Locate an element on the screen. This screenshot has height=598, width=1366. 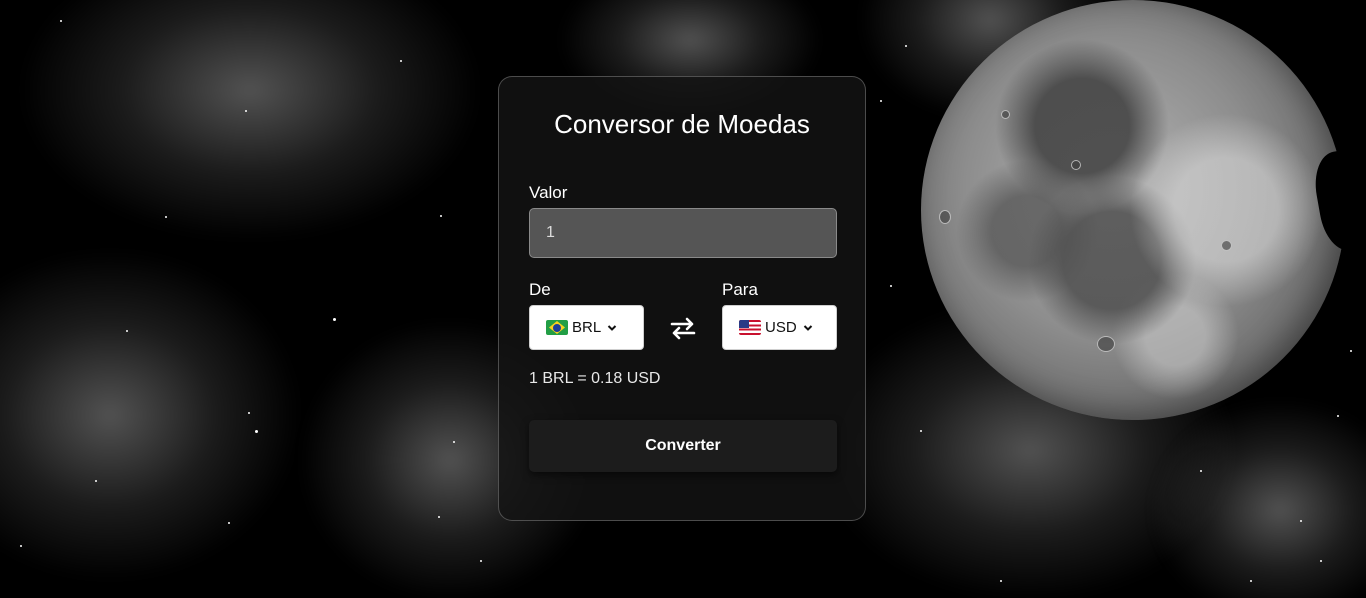
swap-arrows-icon is located at coordinates (683, 328).